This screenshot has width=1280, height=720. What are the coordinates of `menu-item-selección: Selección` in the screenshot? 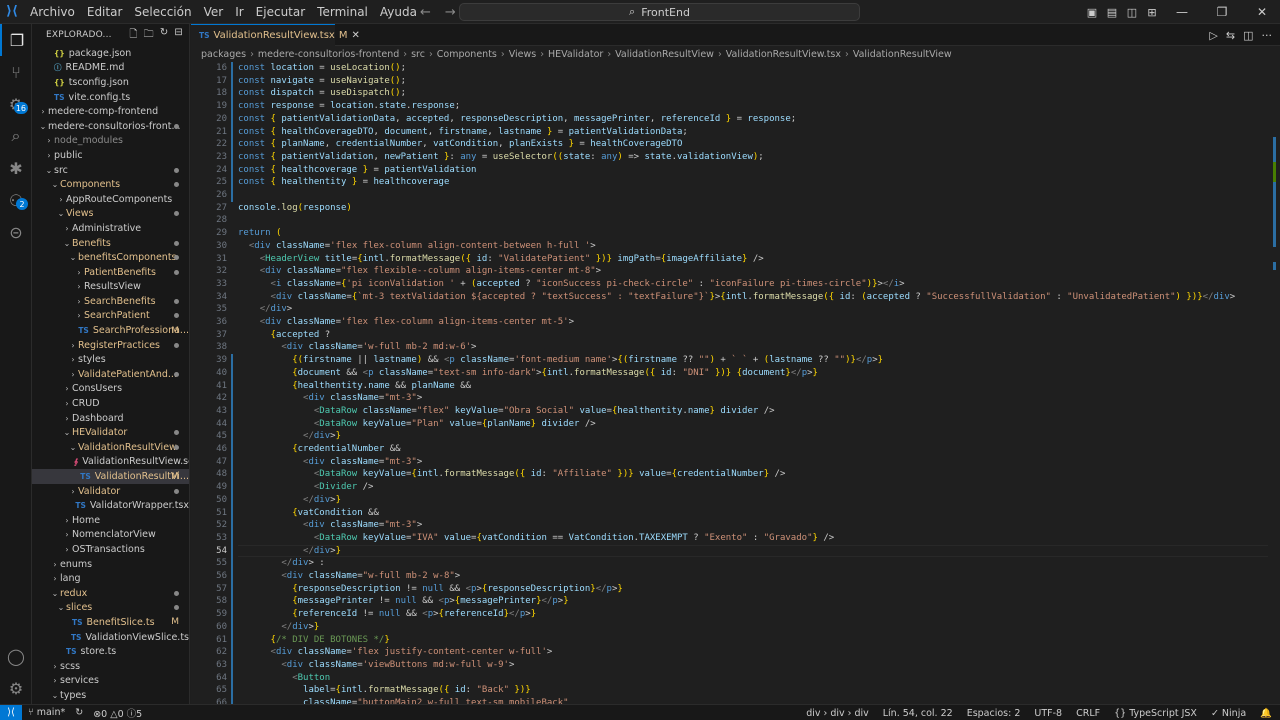 It's located at (162, 12).